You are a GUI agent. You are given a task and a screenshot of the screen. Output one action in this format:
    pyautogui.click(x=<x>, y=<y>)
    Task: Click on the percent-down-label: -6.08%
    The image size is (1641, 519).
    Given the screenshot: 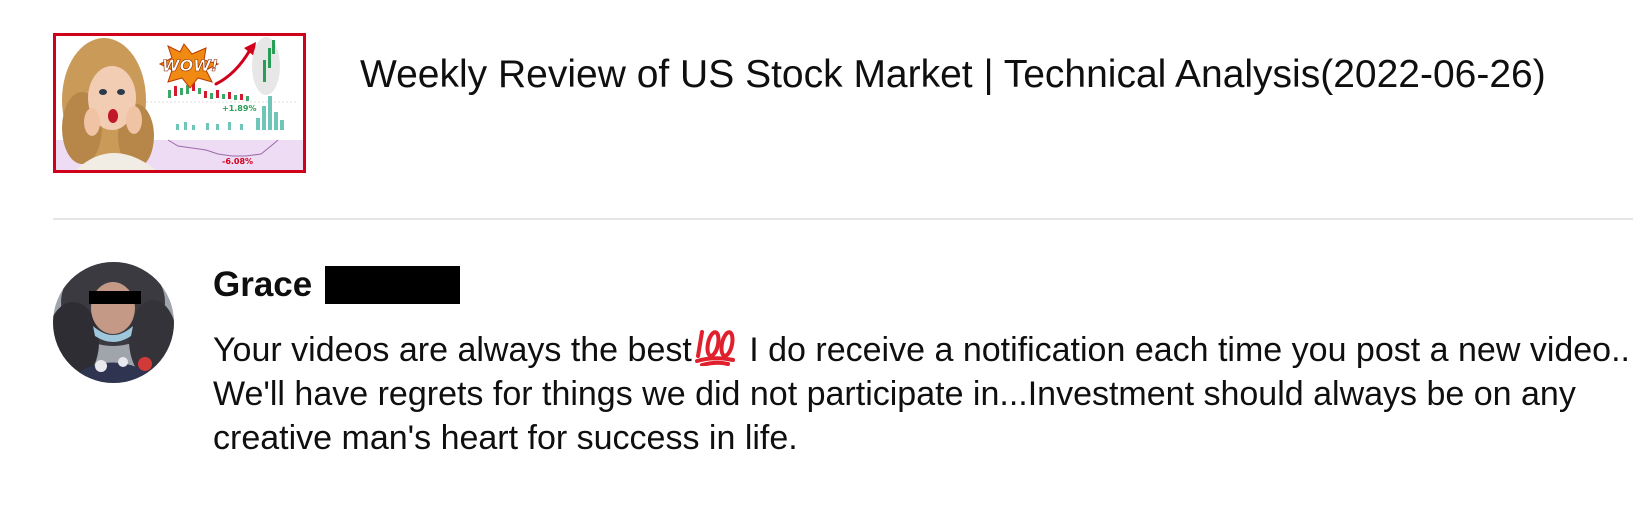 What is the action you would take?
    pyautogui.click(x=237, y=161)
    